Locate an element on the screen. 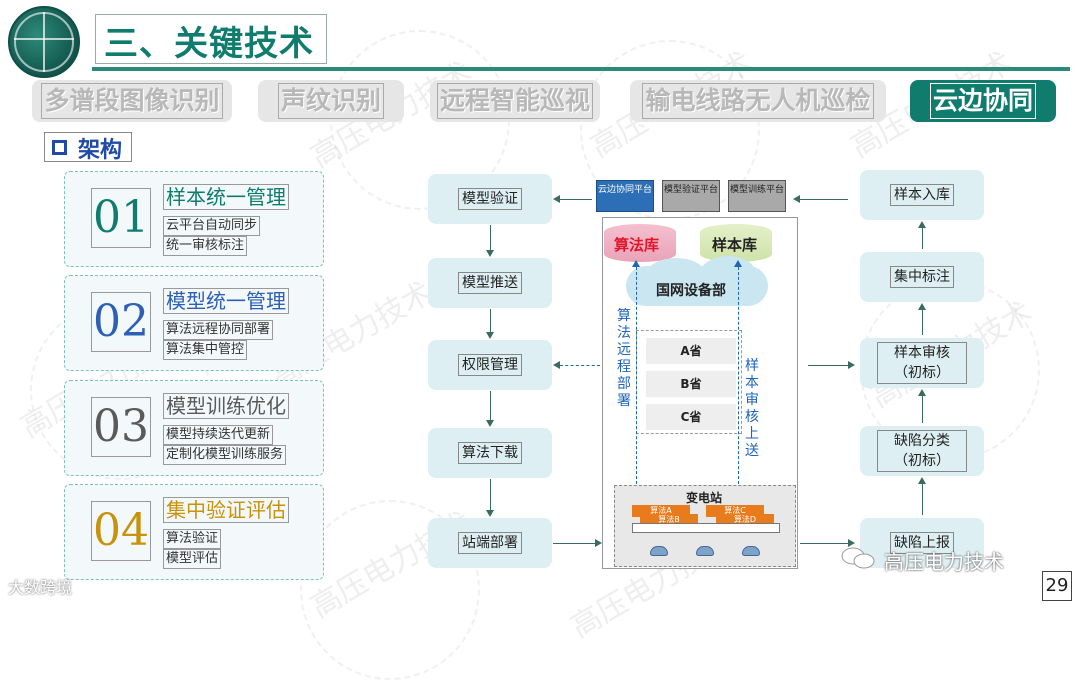 The height and width of the screenshot is (680, 1080). flow-step-label: 模型验证 is located at coordinates (490, 199).